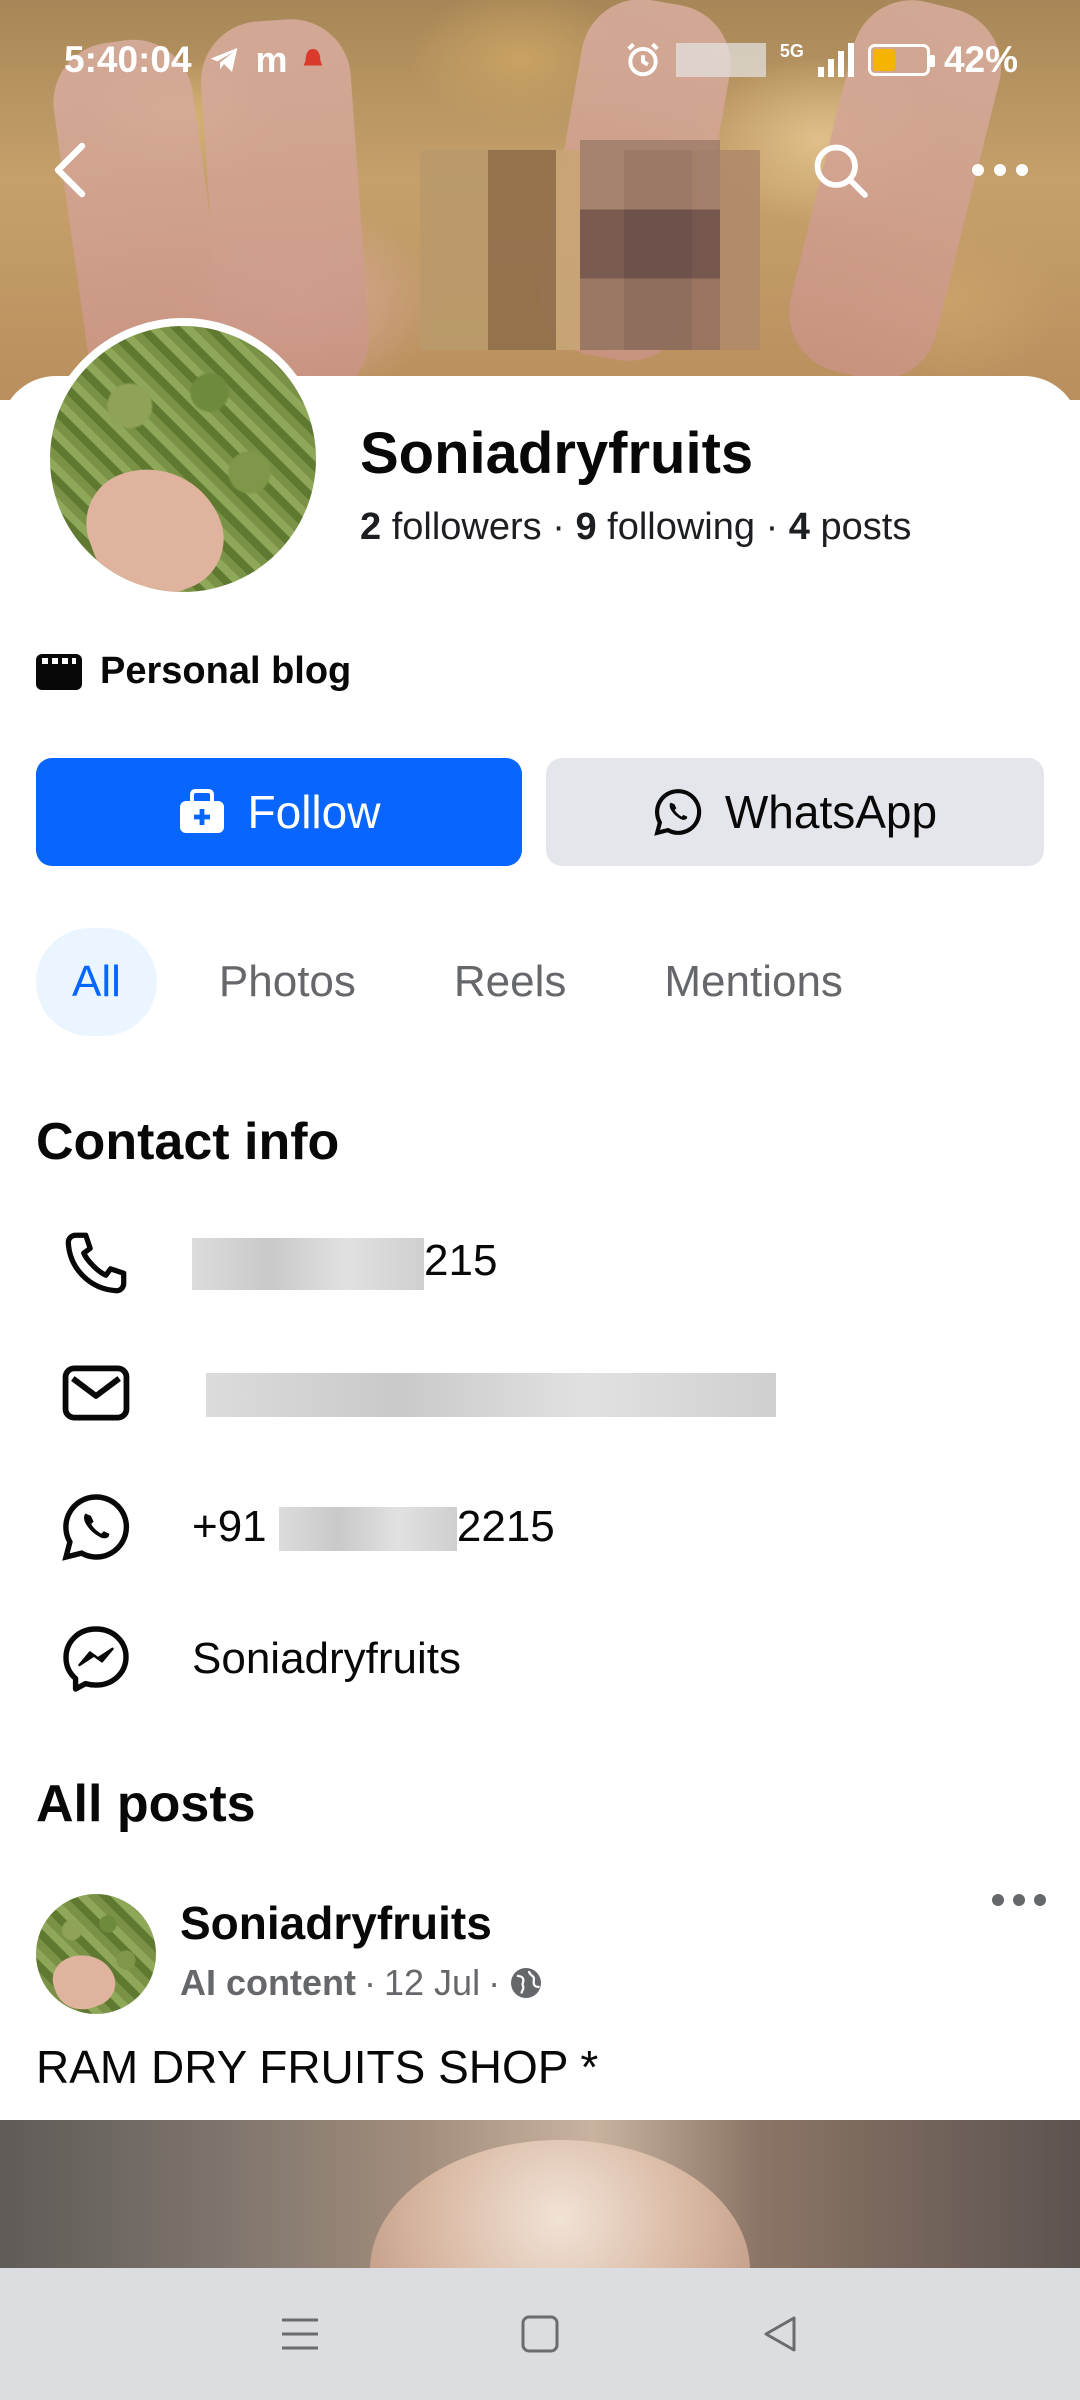  Describe the element at coordinates (799, 527) in the screenshot. I see `posts-count: 4` at that location.